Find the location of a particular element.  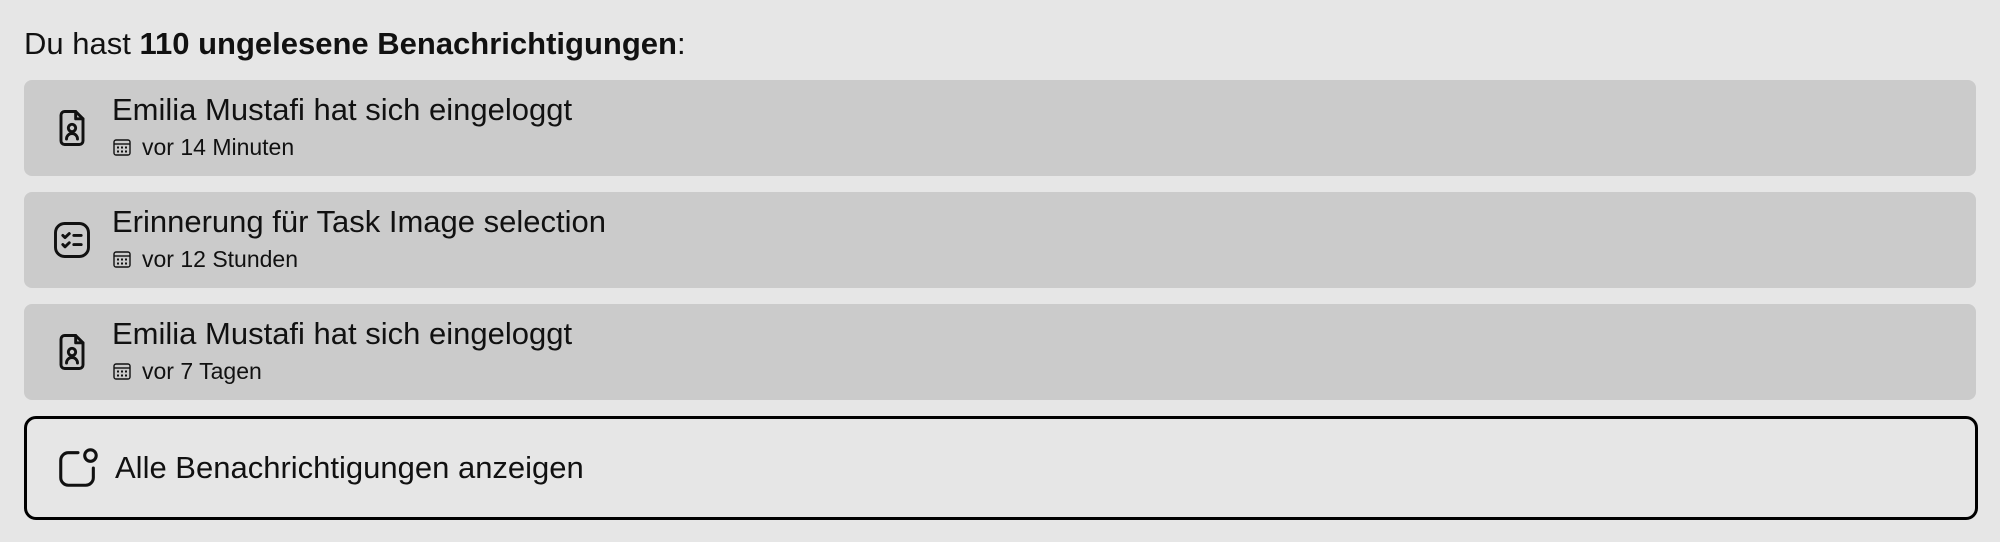

notification-time: vor 14 Minuten is located at coordinates (218, 147).